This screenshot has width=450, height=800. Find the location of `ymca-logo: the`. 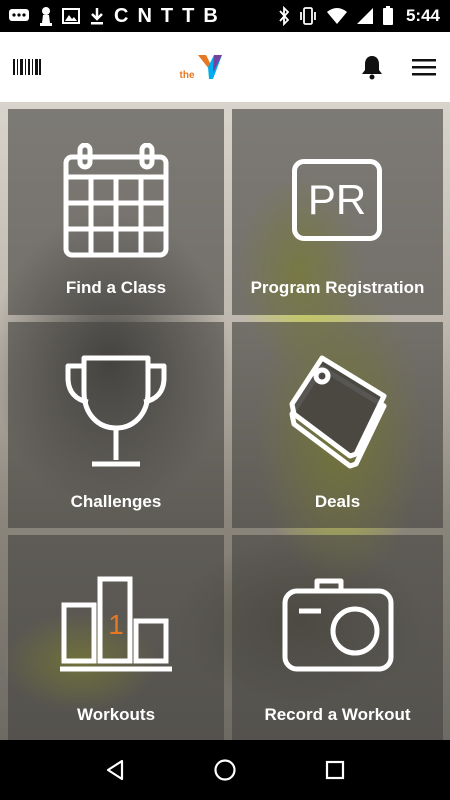

ymca-logo: the is located at coordinates (201, 67).